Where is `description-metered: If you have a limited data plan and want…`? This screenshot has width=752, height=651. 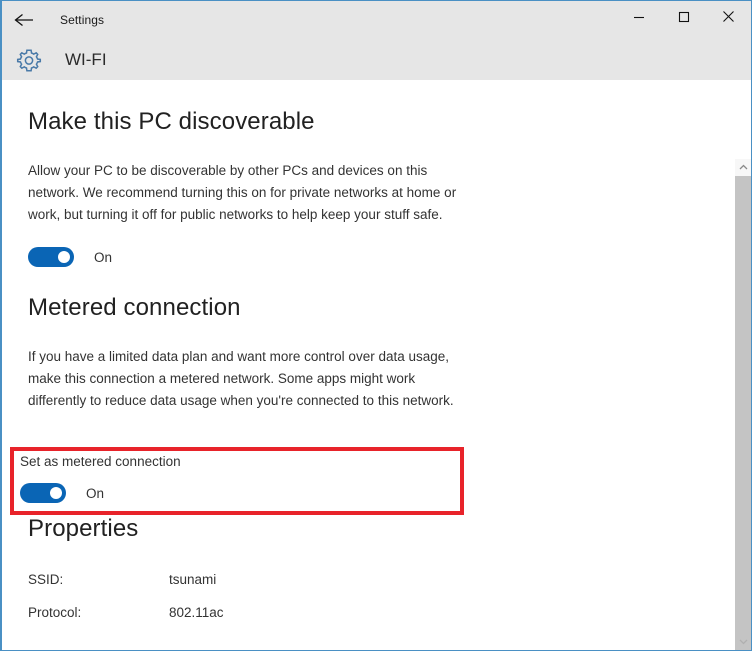
description-metered: If you have a limited data plan and want… is located at coordinates (241, 378).